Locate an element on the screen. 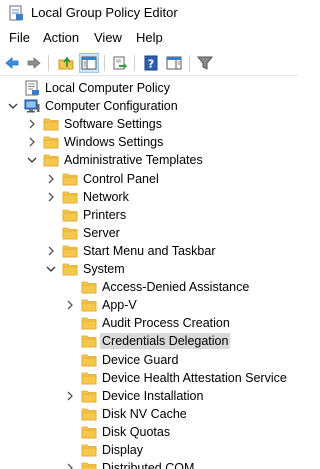 The image size is (320, 469). tree-node-credentials-delegation: Credentials Delegation is located at coordinates (149, 341).